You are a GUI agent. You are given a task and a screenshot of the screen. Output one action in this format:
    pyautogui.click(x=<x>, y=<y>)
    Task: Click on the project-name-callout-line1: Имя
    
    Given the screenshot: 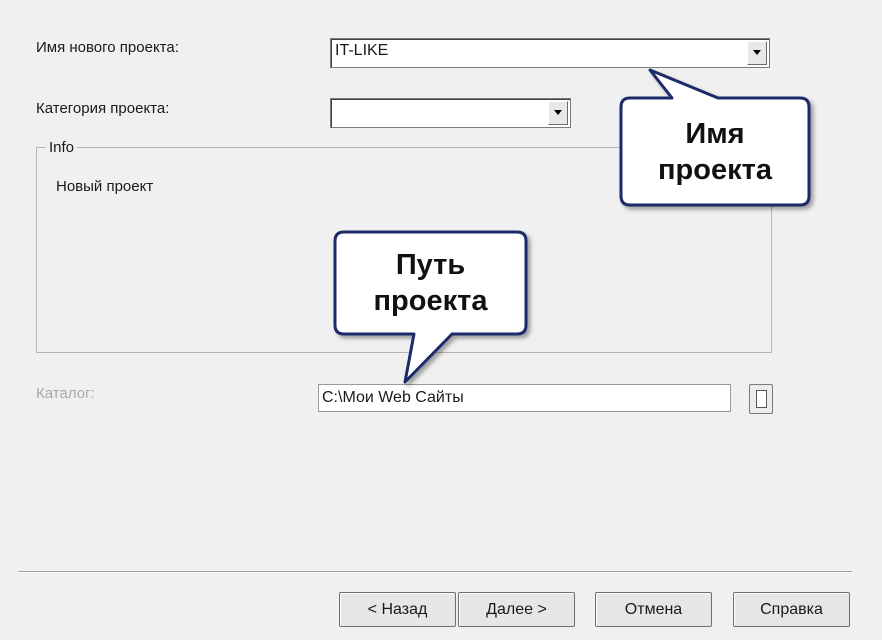 What is the action you would take?
    pyautogui.click(x=715, y=134)
    